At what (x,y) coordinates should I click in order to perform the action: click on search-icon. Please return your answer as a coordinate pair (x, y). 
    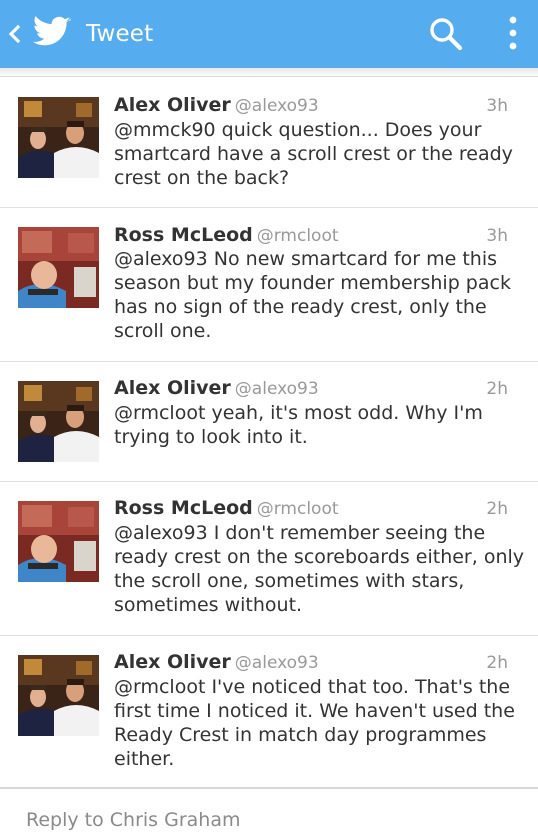
    Looking at the image, I should click on (446, 34).